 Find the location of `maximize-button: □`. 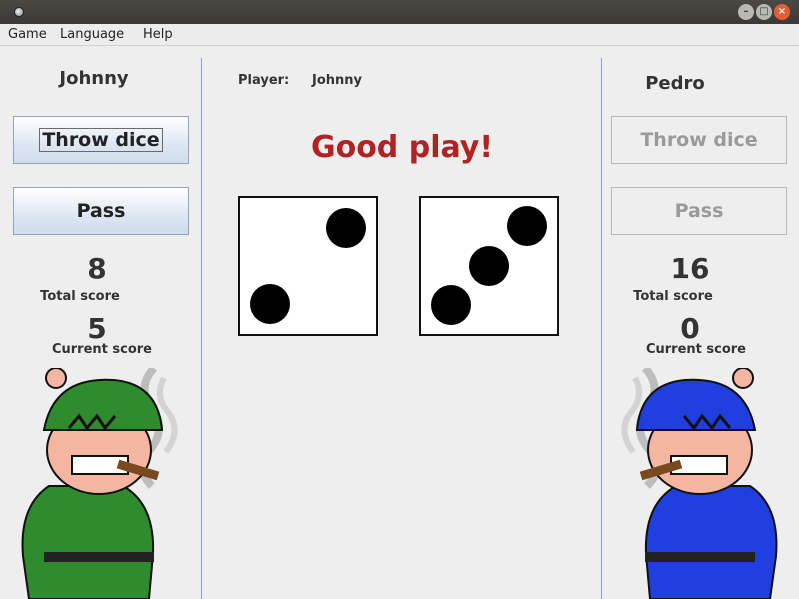

maximize-button: □ is located at coordinates (764, 12).